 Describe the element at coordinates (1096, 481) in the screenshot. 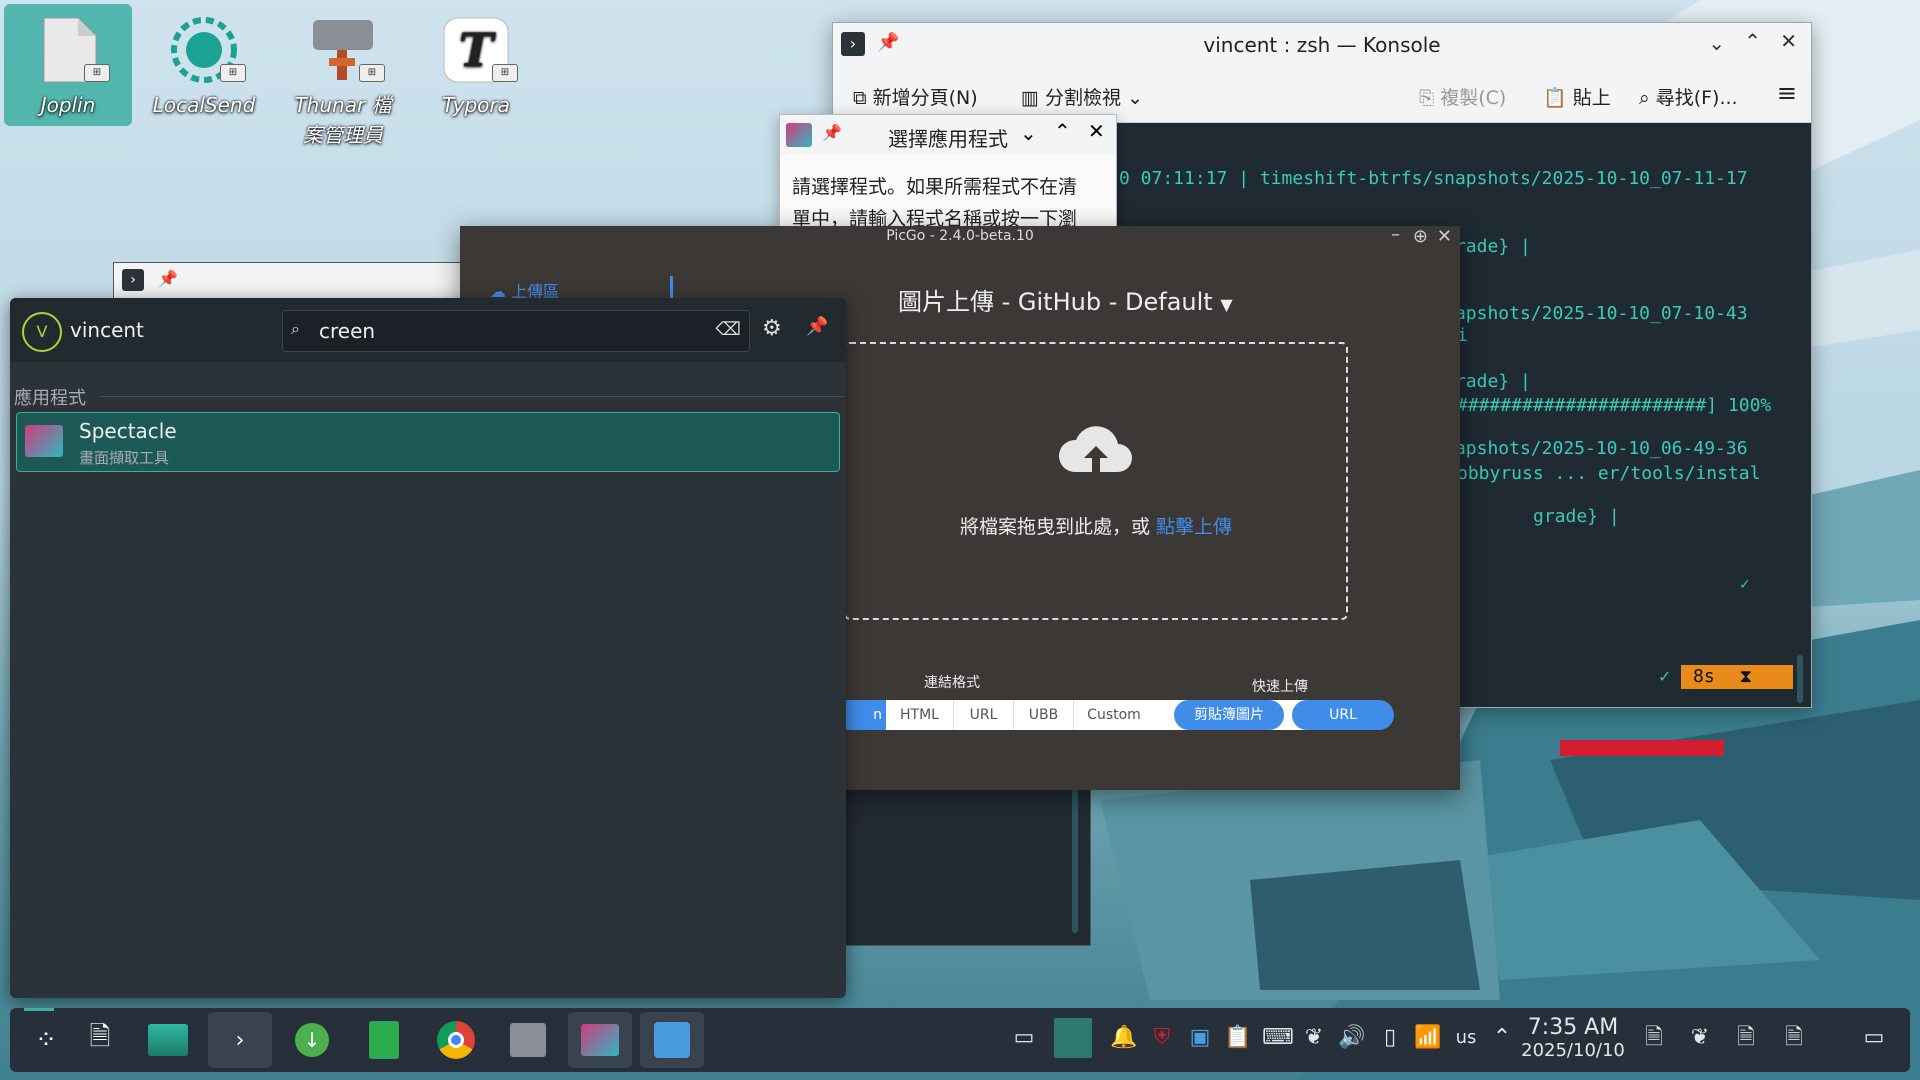

I see `drop-zone: 將檔案拖曳到此處，或 點擊上傳` at that location.